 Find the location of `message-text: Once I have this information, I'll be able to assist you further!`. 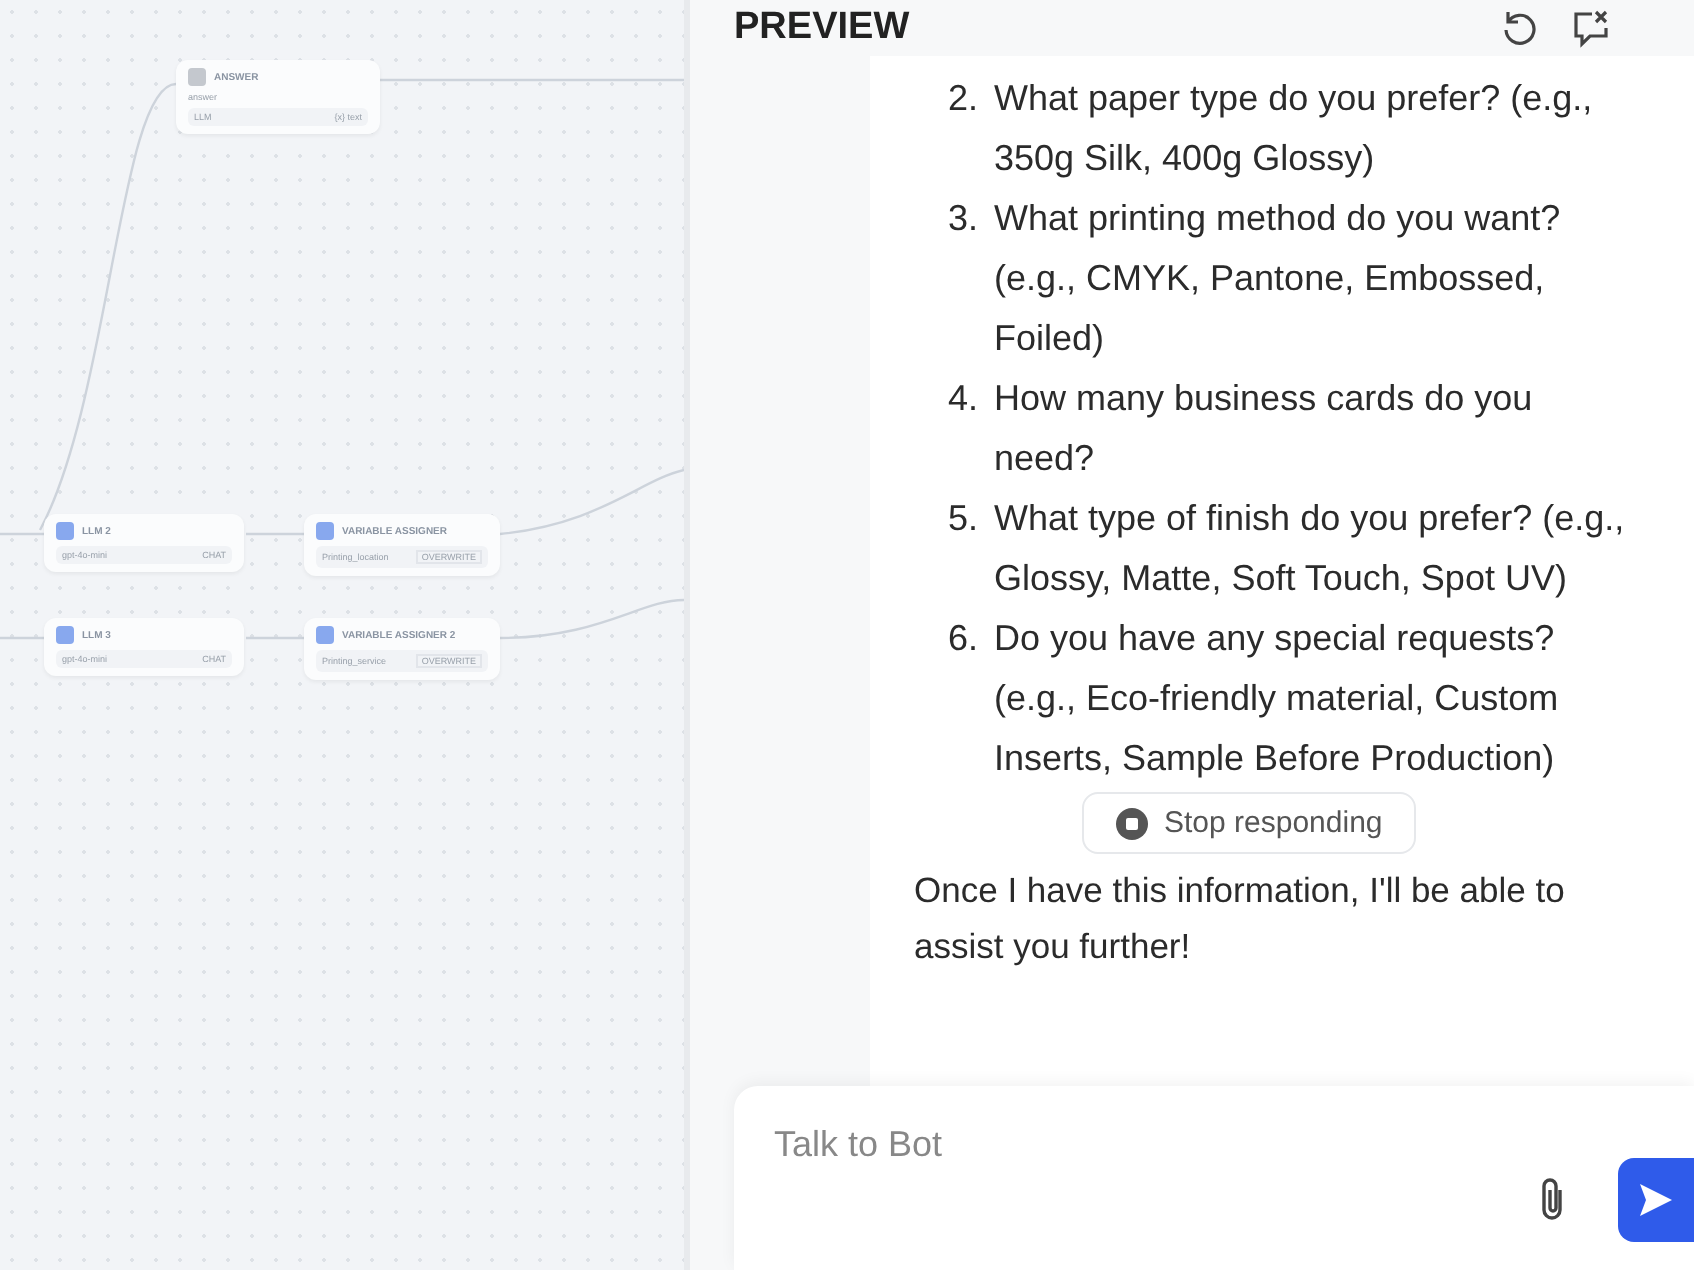

message-text: Once I have this information, I'll be able to assist you further! is located at coordinates (1240, 919).